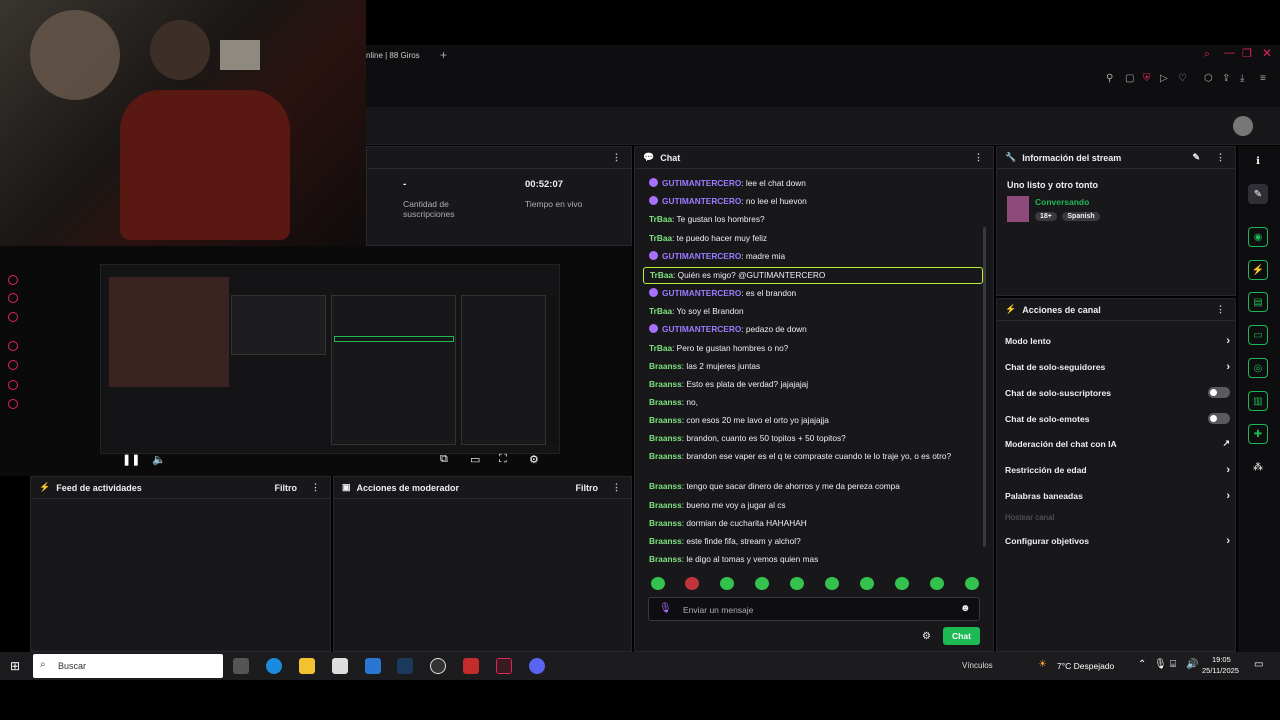  I want to click on camera-icon: ◉, so click(1258, 237).